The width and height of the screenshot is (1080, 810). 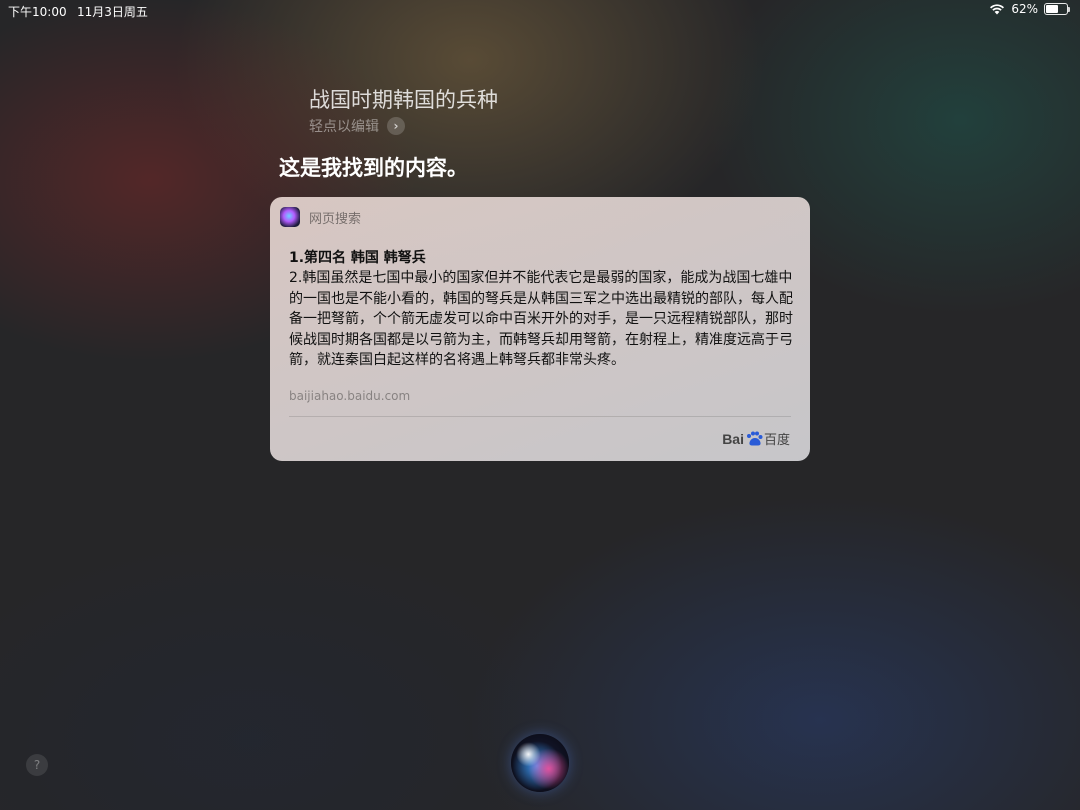 I want to click on card-title: 1.第四名 韩国 韩弩兵, so click(x=357, y=258).